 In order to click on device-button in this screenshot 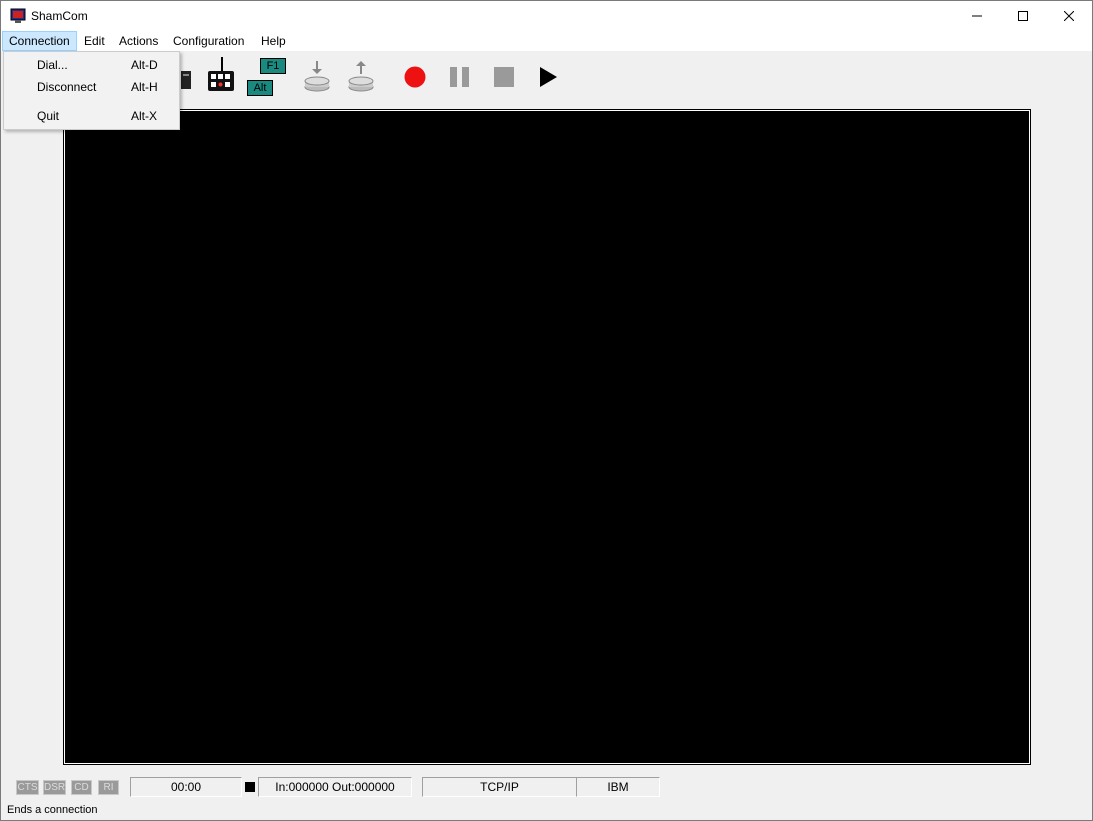, I will do `click(186, 81)`.